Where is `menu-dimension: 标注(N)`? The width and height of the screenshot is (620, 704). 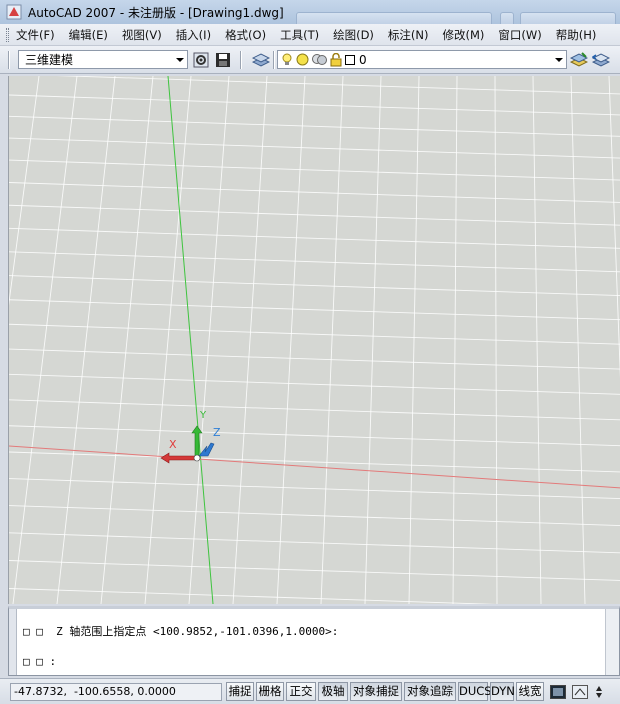
menu-dimension: 标注(N) is located at coordinates (408, 35).